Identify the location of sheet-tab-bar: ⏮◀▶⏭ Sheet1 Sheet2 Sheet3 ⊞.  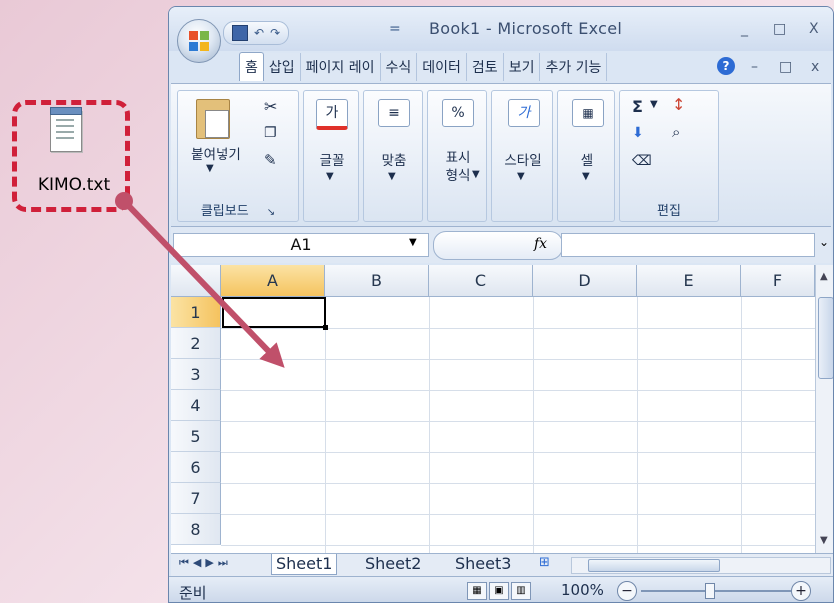
(502, 564).